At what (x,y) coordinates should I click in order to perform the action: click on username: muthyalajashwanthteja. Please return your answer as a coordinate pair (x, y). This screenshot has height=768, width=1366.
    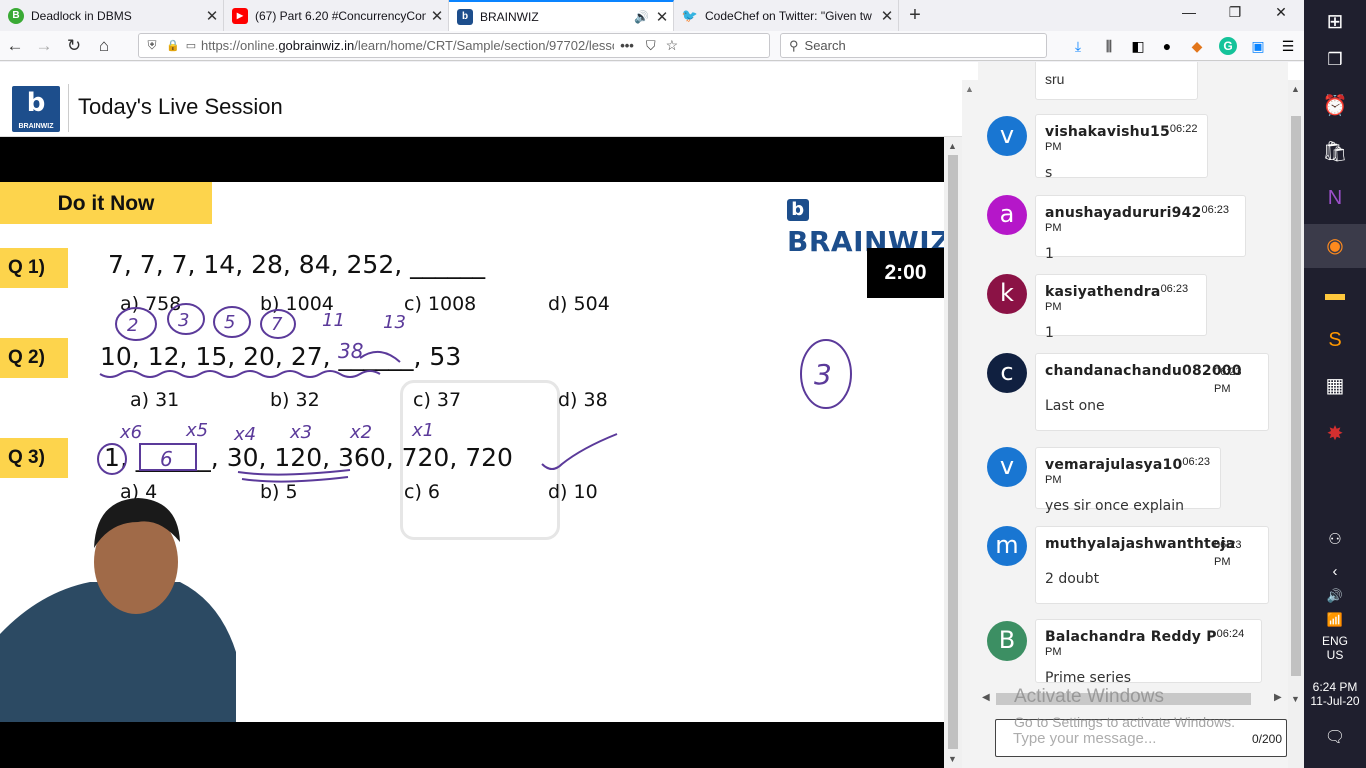
    Looking at the image, I should click on (1140, 544).